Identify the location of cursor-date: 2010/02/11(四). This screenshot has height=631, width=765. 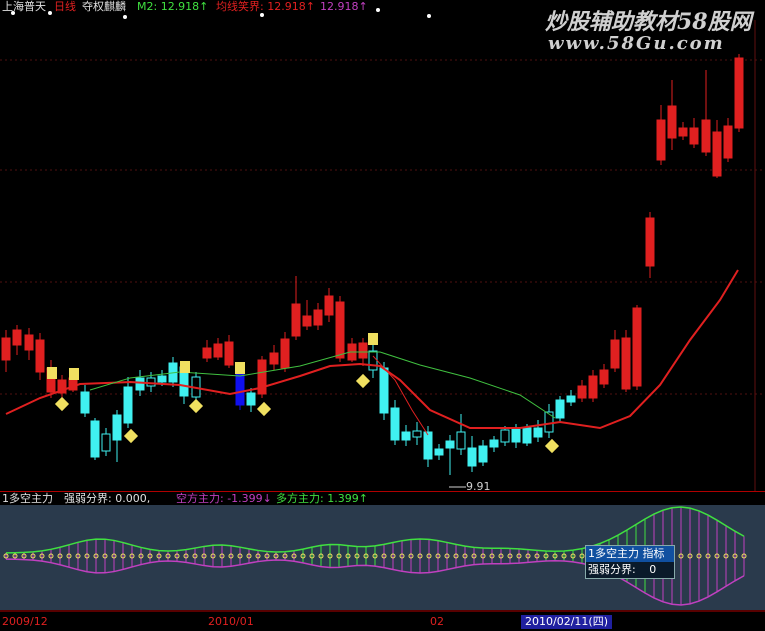
(566, 622).